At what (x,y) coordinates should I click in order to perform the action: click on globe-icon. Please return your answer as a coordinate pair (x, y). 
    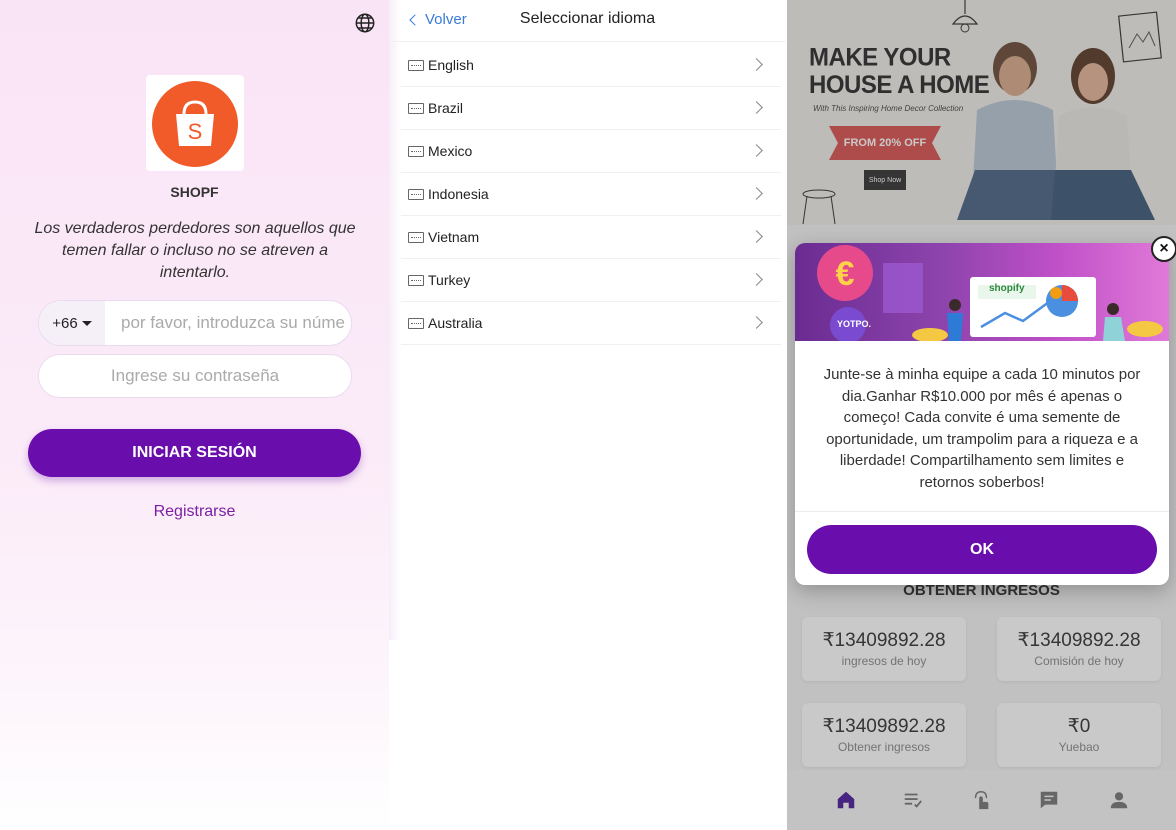
    Looking at the image, I should click on (365, 23).